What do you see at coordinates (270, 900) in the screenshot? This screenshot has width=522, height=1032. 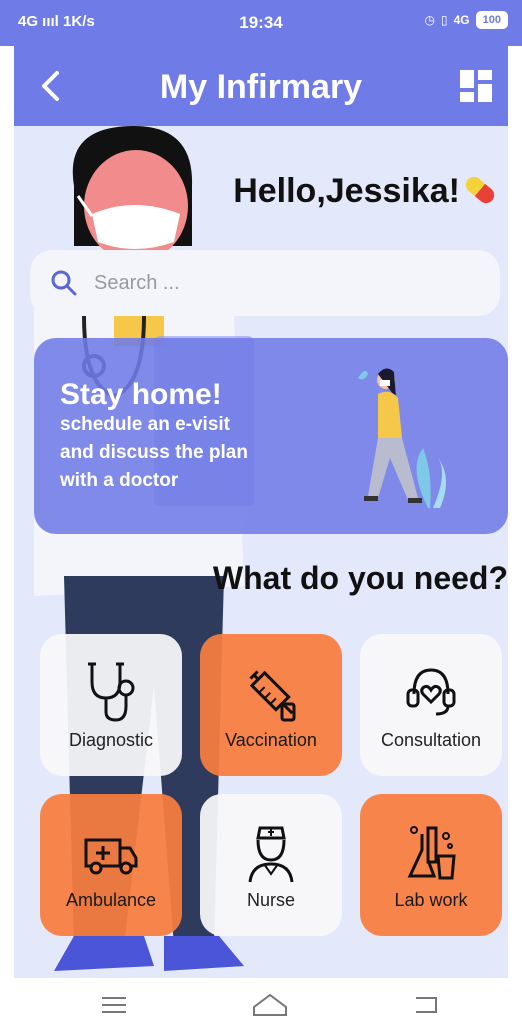 I see `tile-label: Nurse` at bounding box center [270, 900].